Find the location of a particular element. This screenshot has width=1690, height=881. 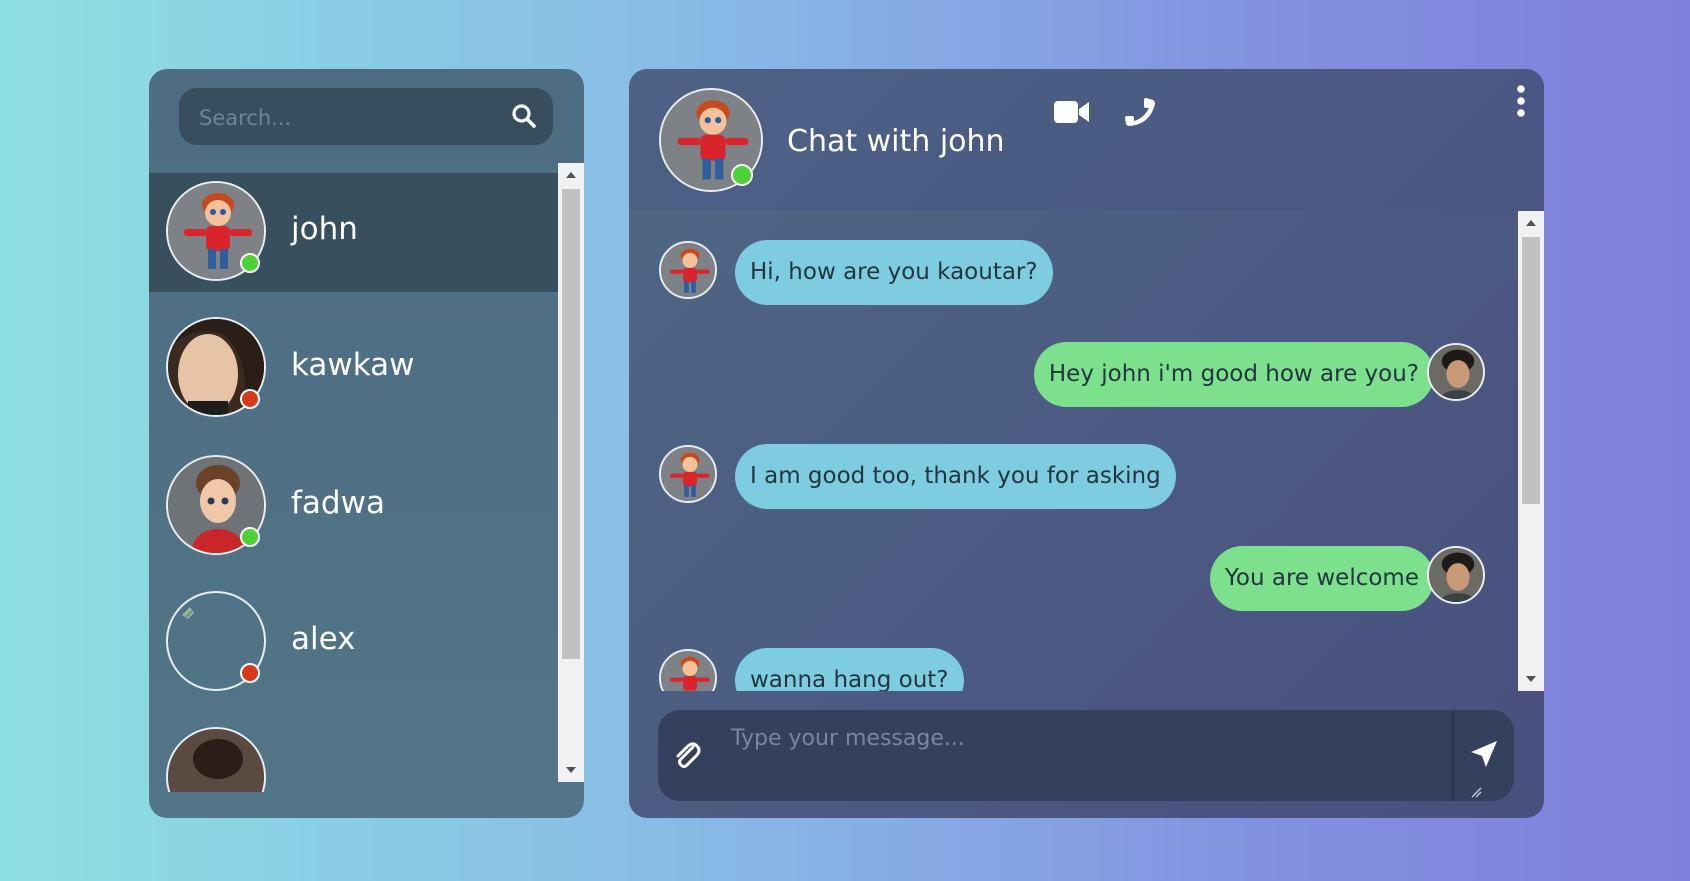

send-button is located at coordinates (1484, 755).